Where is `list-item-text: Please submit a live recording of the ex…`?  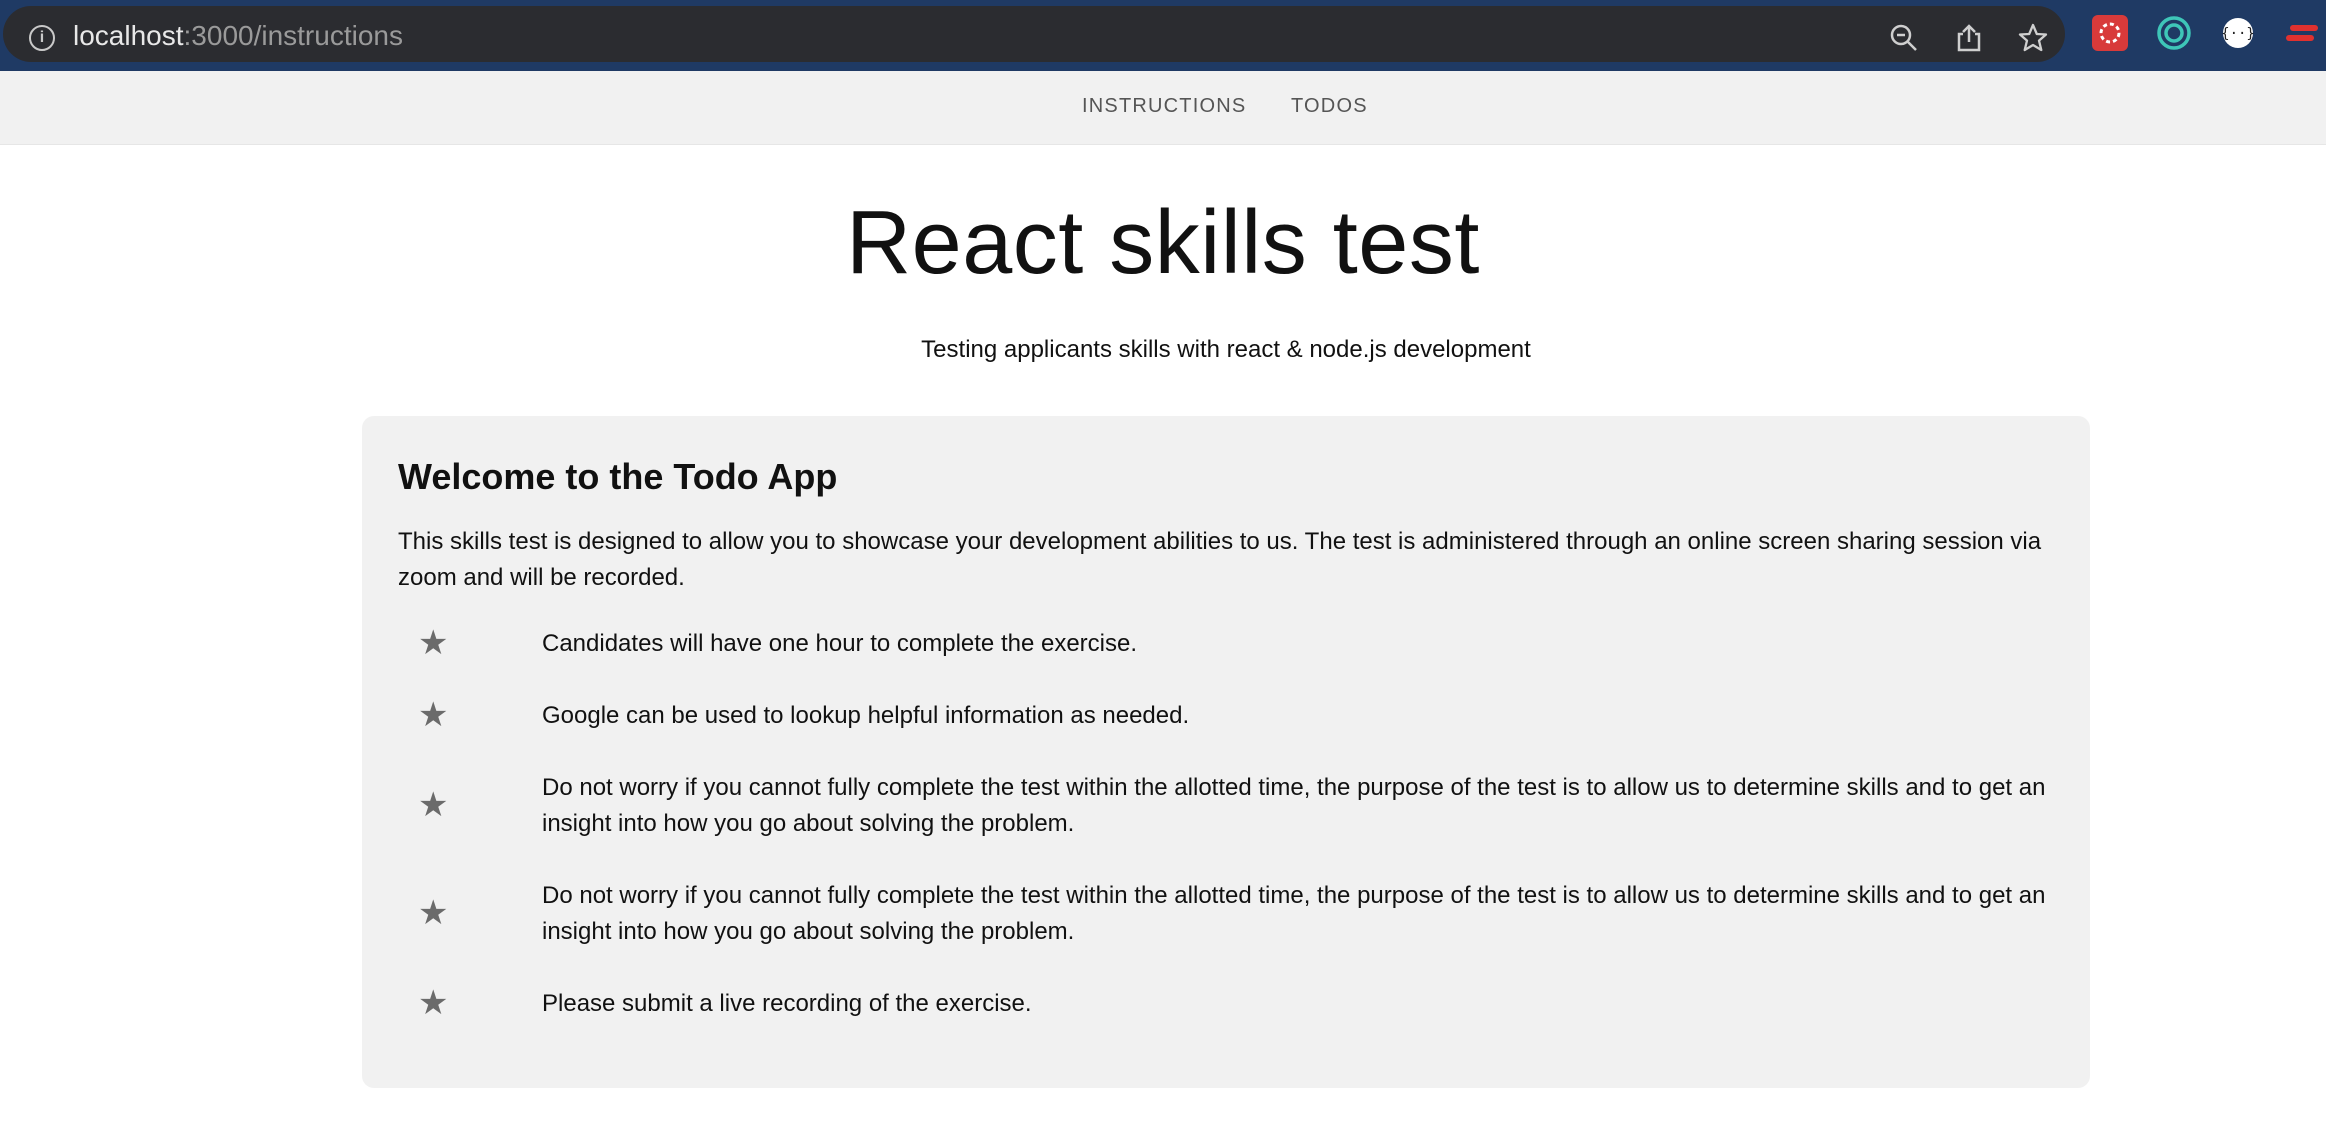 list-item-text: Please submit a live recording of the ex… is located at coordinates (787, 1003).